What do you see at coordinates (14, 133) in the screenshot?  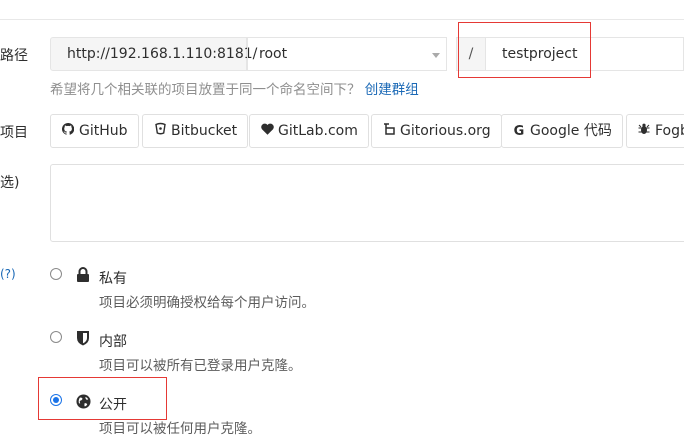 I see `import-label: 项目` at bounding box center [14, 133].